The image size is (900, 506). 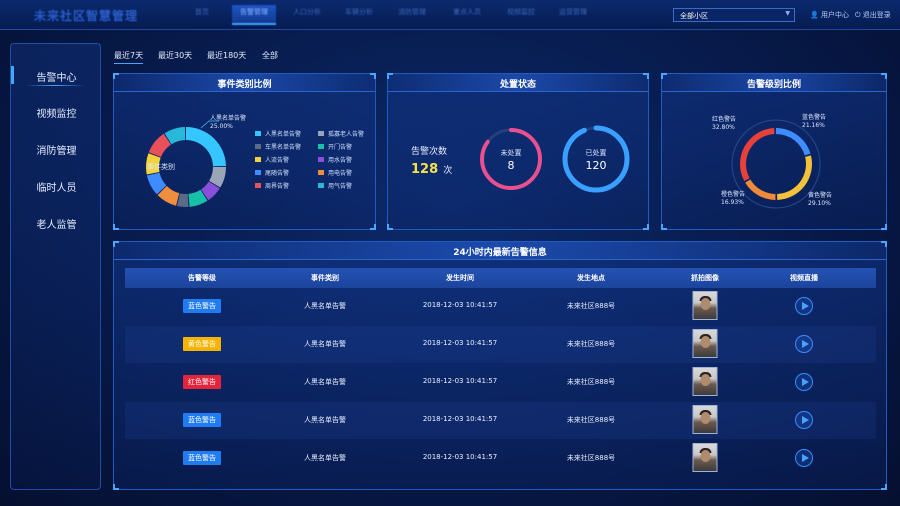 What do you see at coordinates (591, 278) in the screenshot?
I see `header-place: 发生地点` at bounding box center [591, 278].